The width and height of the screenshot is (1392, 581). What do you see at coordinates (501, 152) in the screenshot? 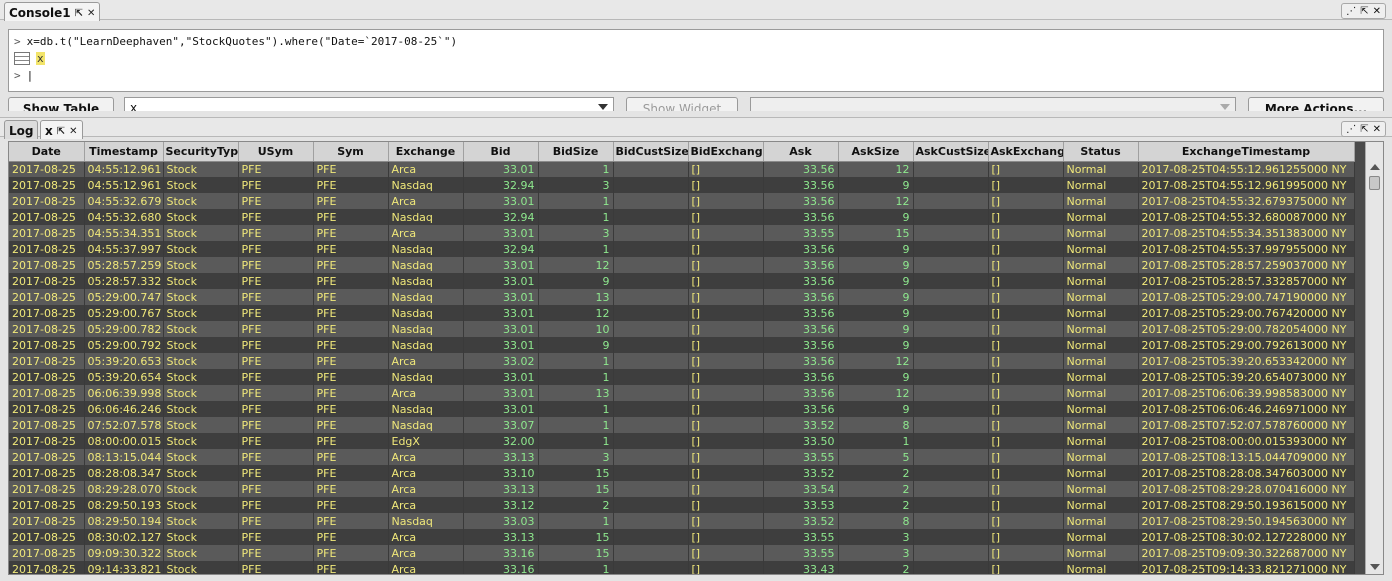
I see `column-header-bid: Bid` at bounding box center [501, 152].